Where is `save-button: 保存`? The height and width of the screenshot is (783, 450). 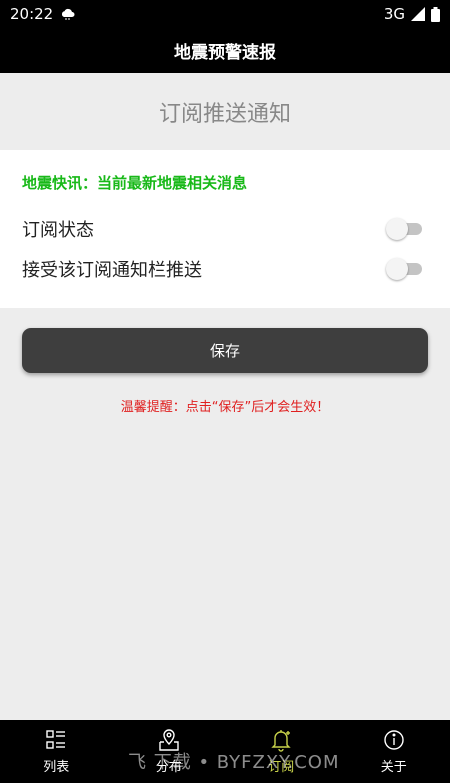 save-button: 保存 is located at coordinates (225, 350).